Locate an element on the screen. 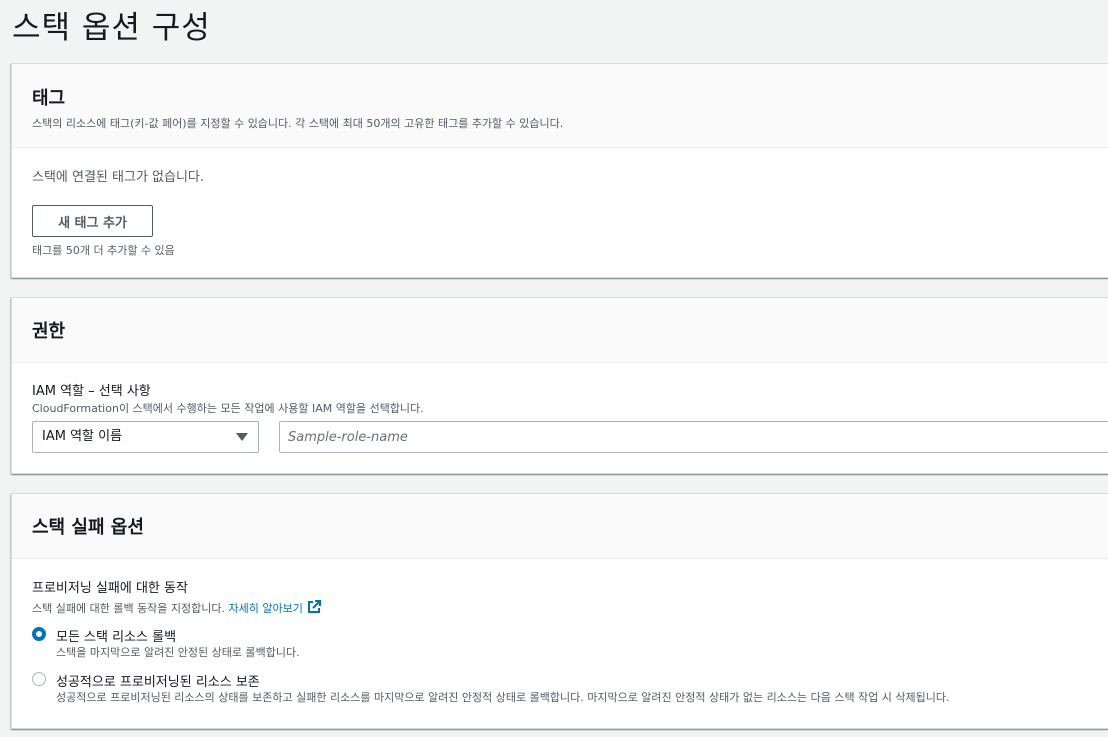 The height and width of the screenshot is (737, 1108). preserve-resources-label: 성공적으로 프로비저닝된 리소스 보존 is located at coordinates (158, 682).